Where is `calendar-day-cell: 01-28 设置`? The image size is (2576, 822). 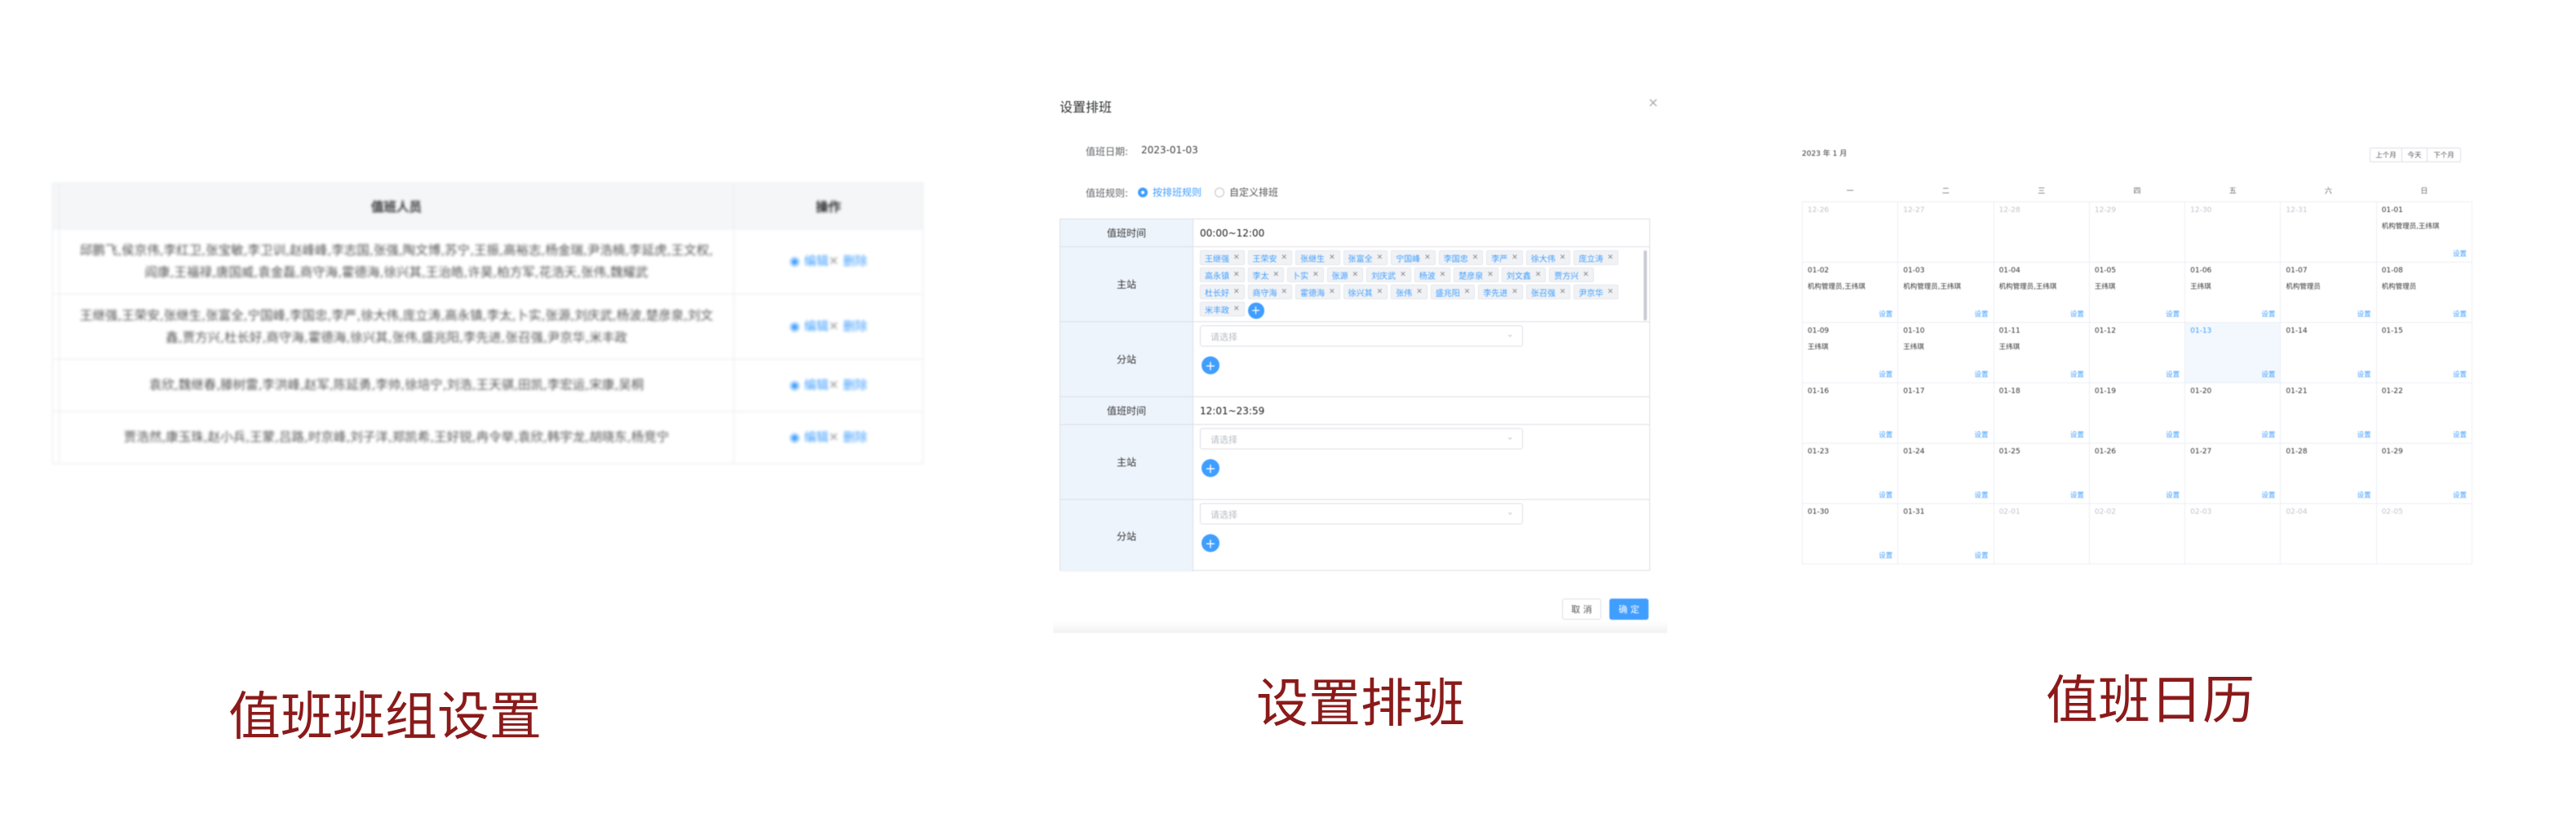 calendar-day-cell: 01-28 设置 is located at coordinates (2328, 473).